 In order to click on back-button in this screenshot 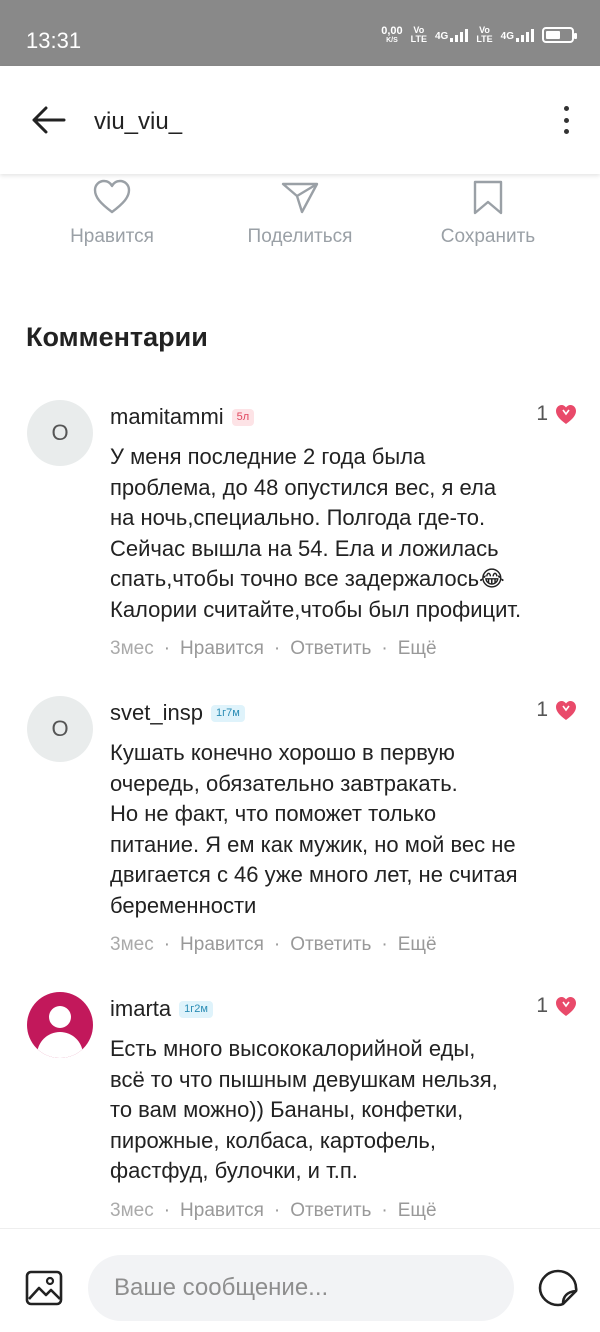, I will do `click(48, 120)`.